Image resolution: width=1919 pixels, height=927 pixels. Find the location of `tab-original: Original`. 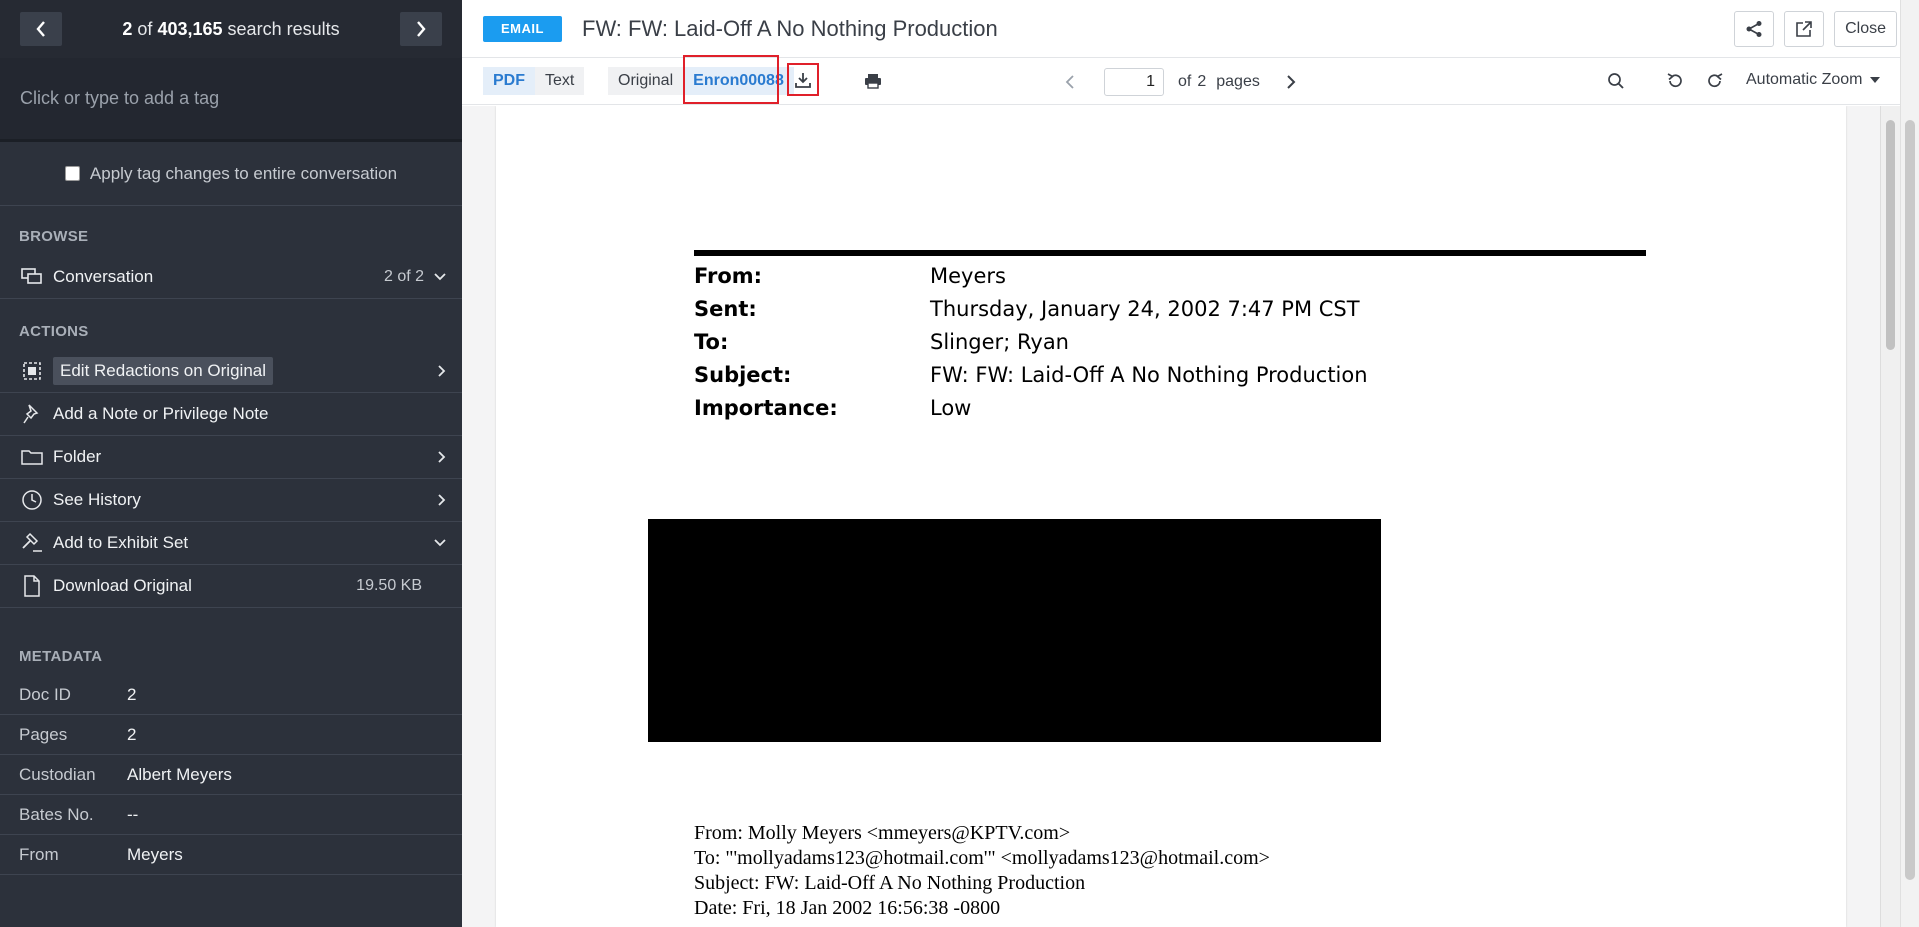

tab-original: Original is located at coordinates (646, 81).